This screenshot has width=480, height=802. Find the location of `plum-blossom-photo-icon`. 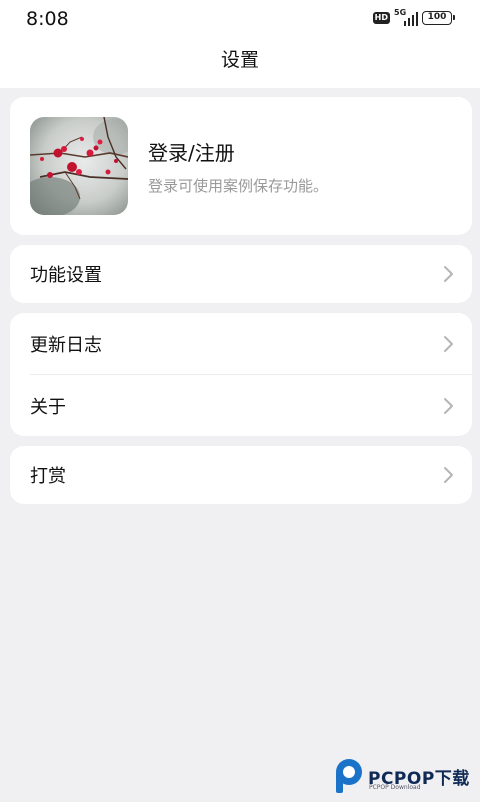

plum-blossom-photo-icon is located at coordinates (79, 166).